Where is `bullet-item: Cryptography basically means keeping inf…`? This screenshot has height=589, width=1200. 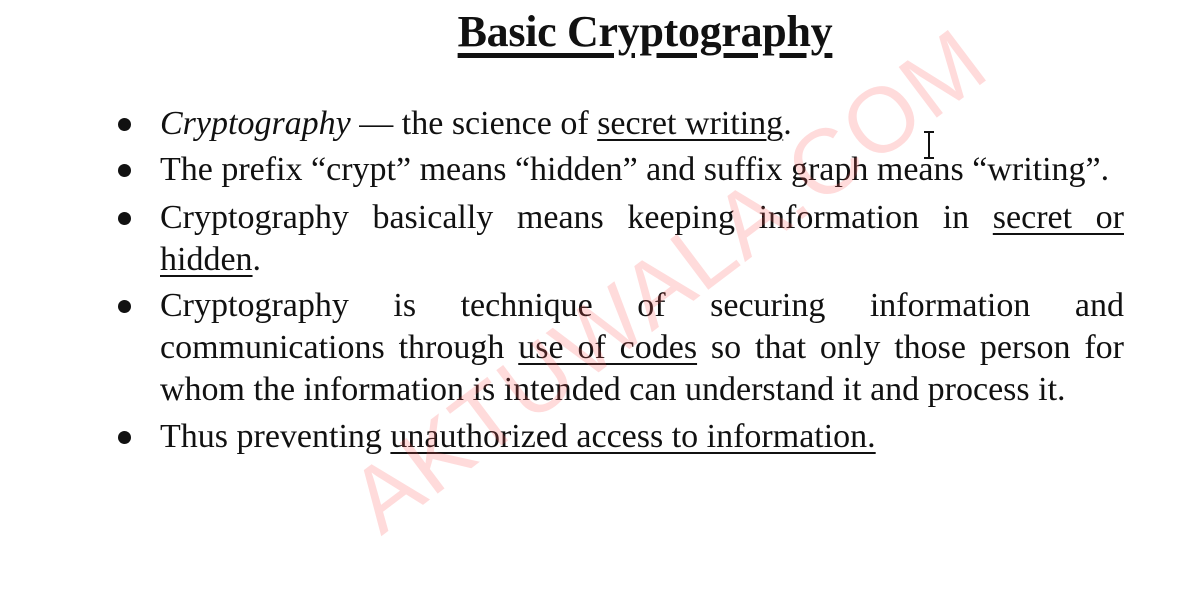
bullet-item: Cryptography basically means keeping inf… is located at coordinates (621, 239).